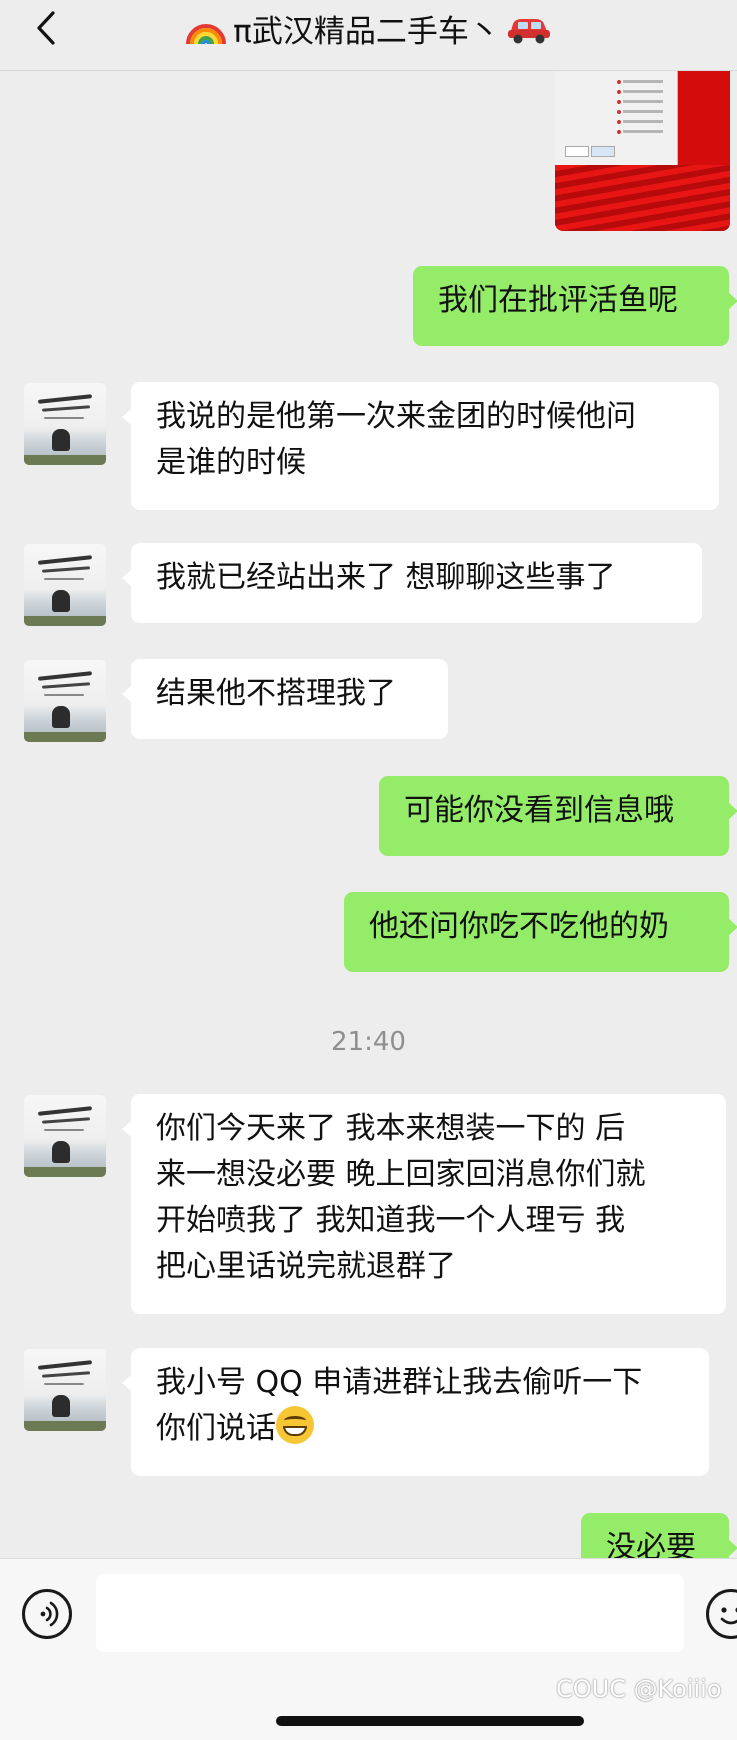 This screenshot has height=1740, width=737. Describe the element at coordinates (49, 1614) in the screenshot. I see `voice-icon` at that location.